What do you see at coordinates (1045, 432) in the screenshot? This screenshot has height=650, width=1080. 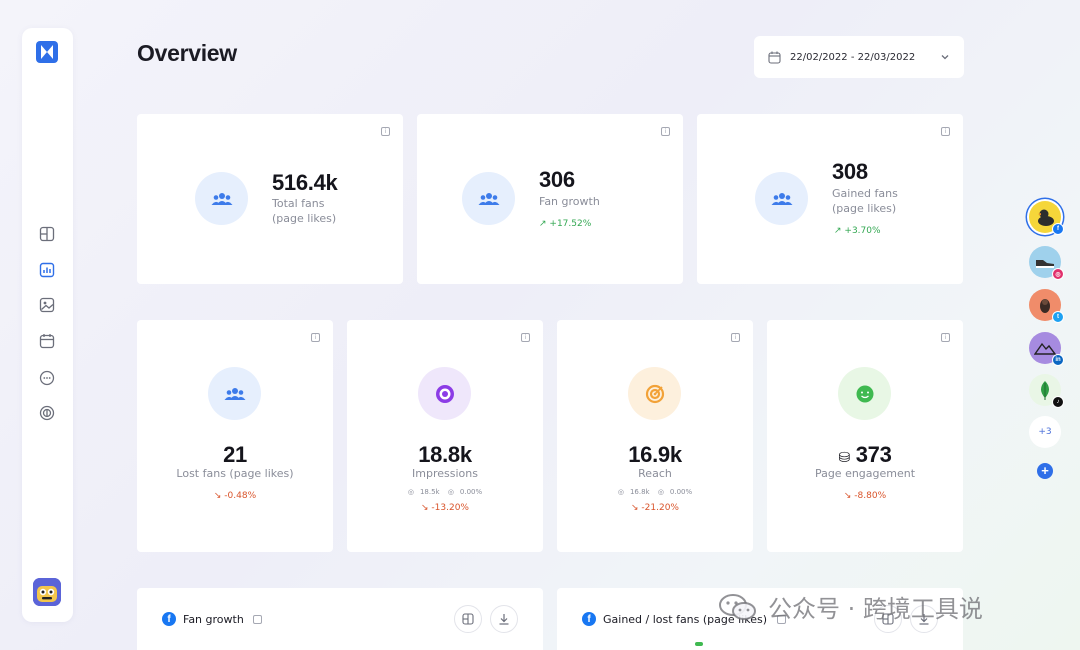 I see `more-channels-button: +3` at bounding box center [1045, 432].